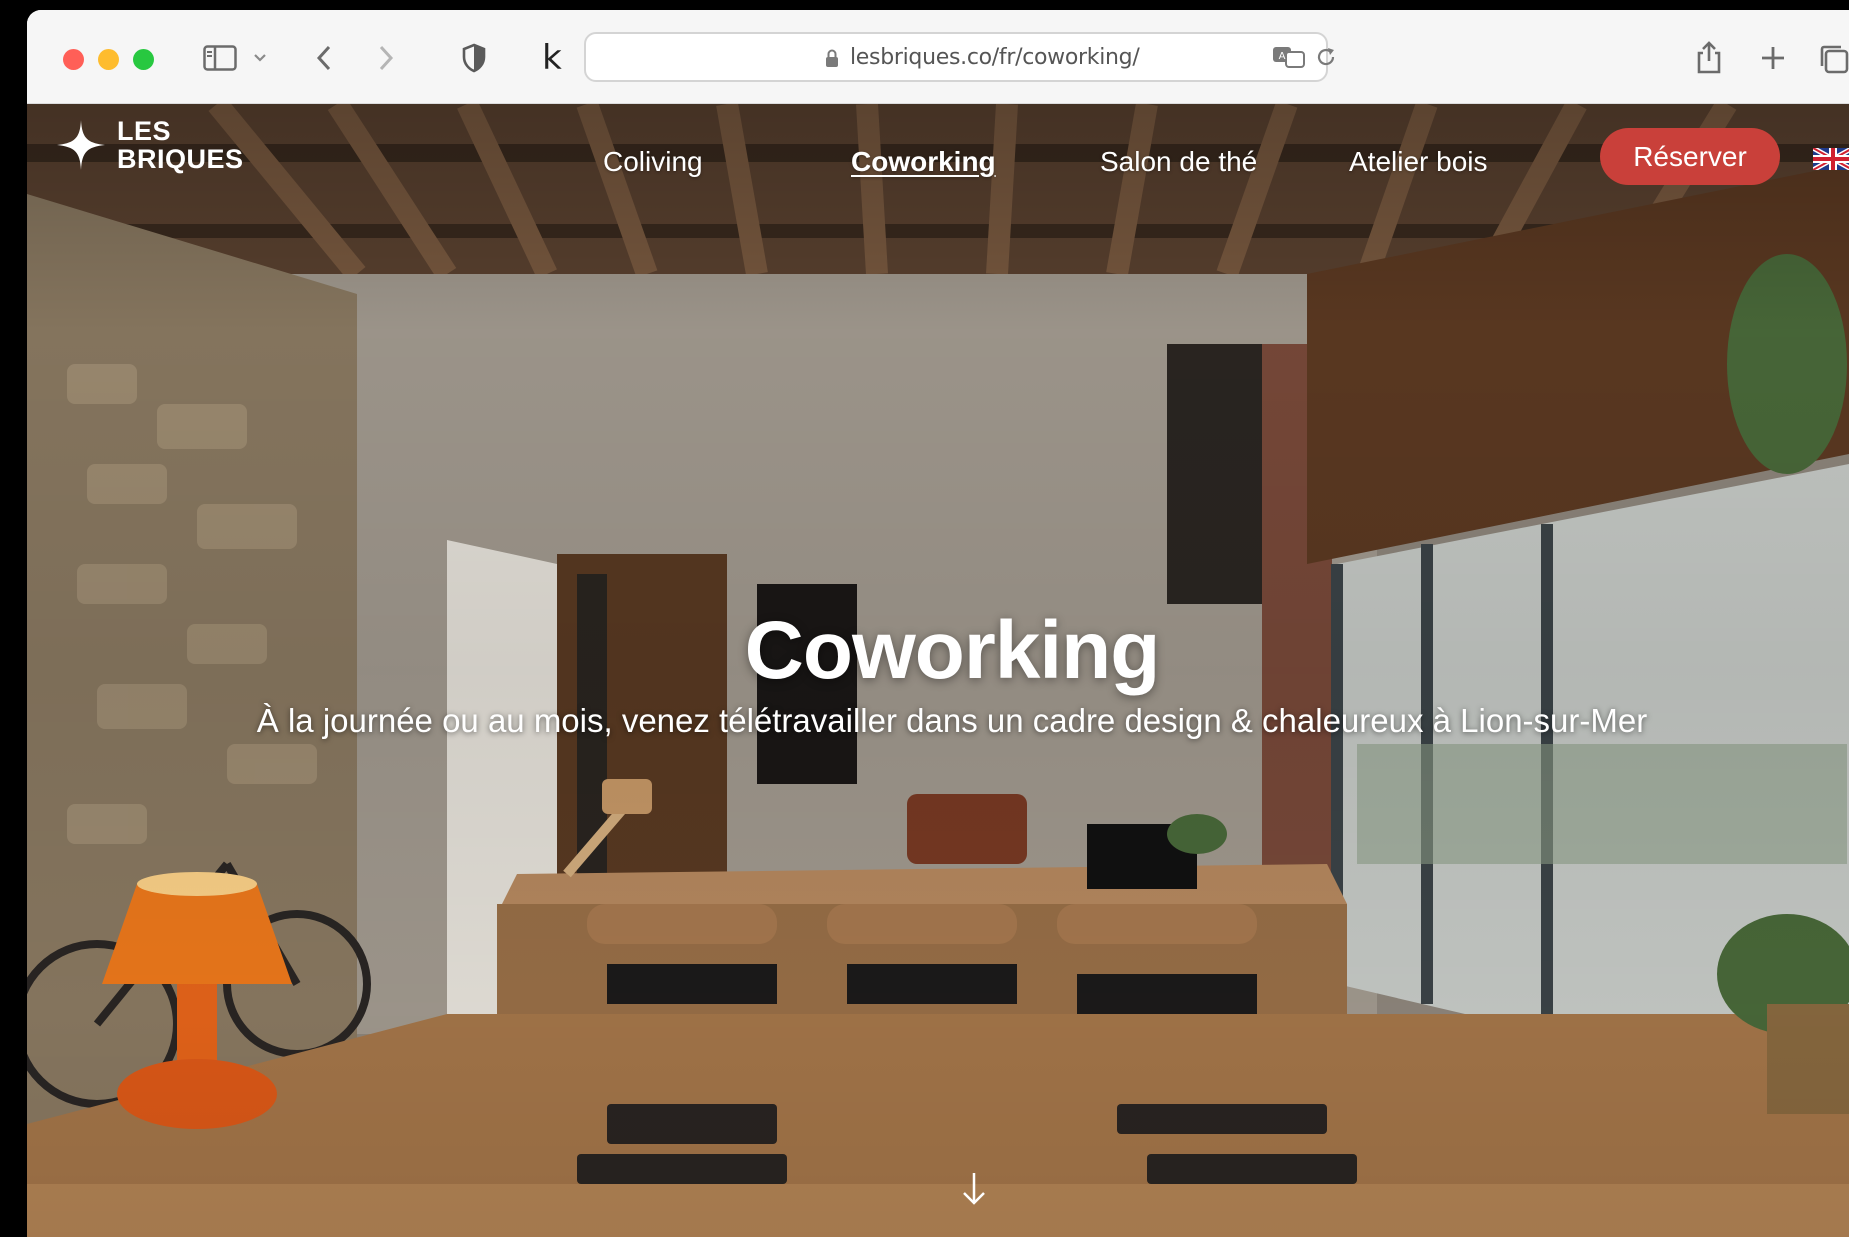 The image size is (1849, 1237). Describe the element at coordinates (324, 58) in the screenshot. I see `chevron-left-icon` at that location.